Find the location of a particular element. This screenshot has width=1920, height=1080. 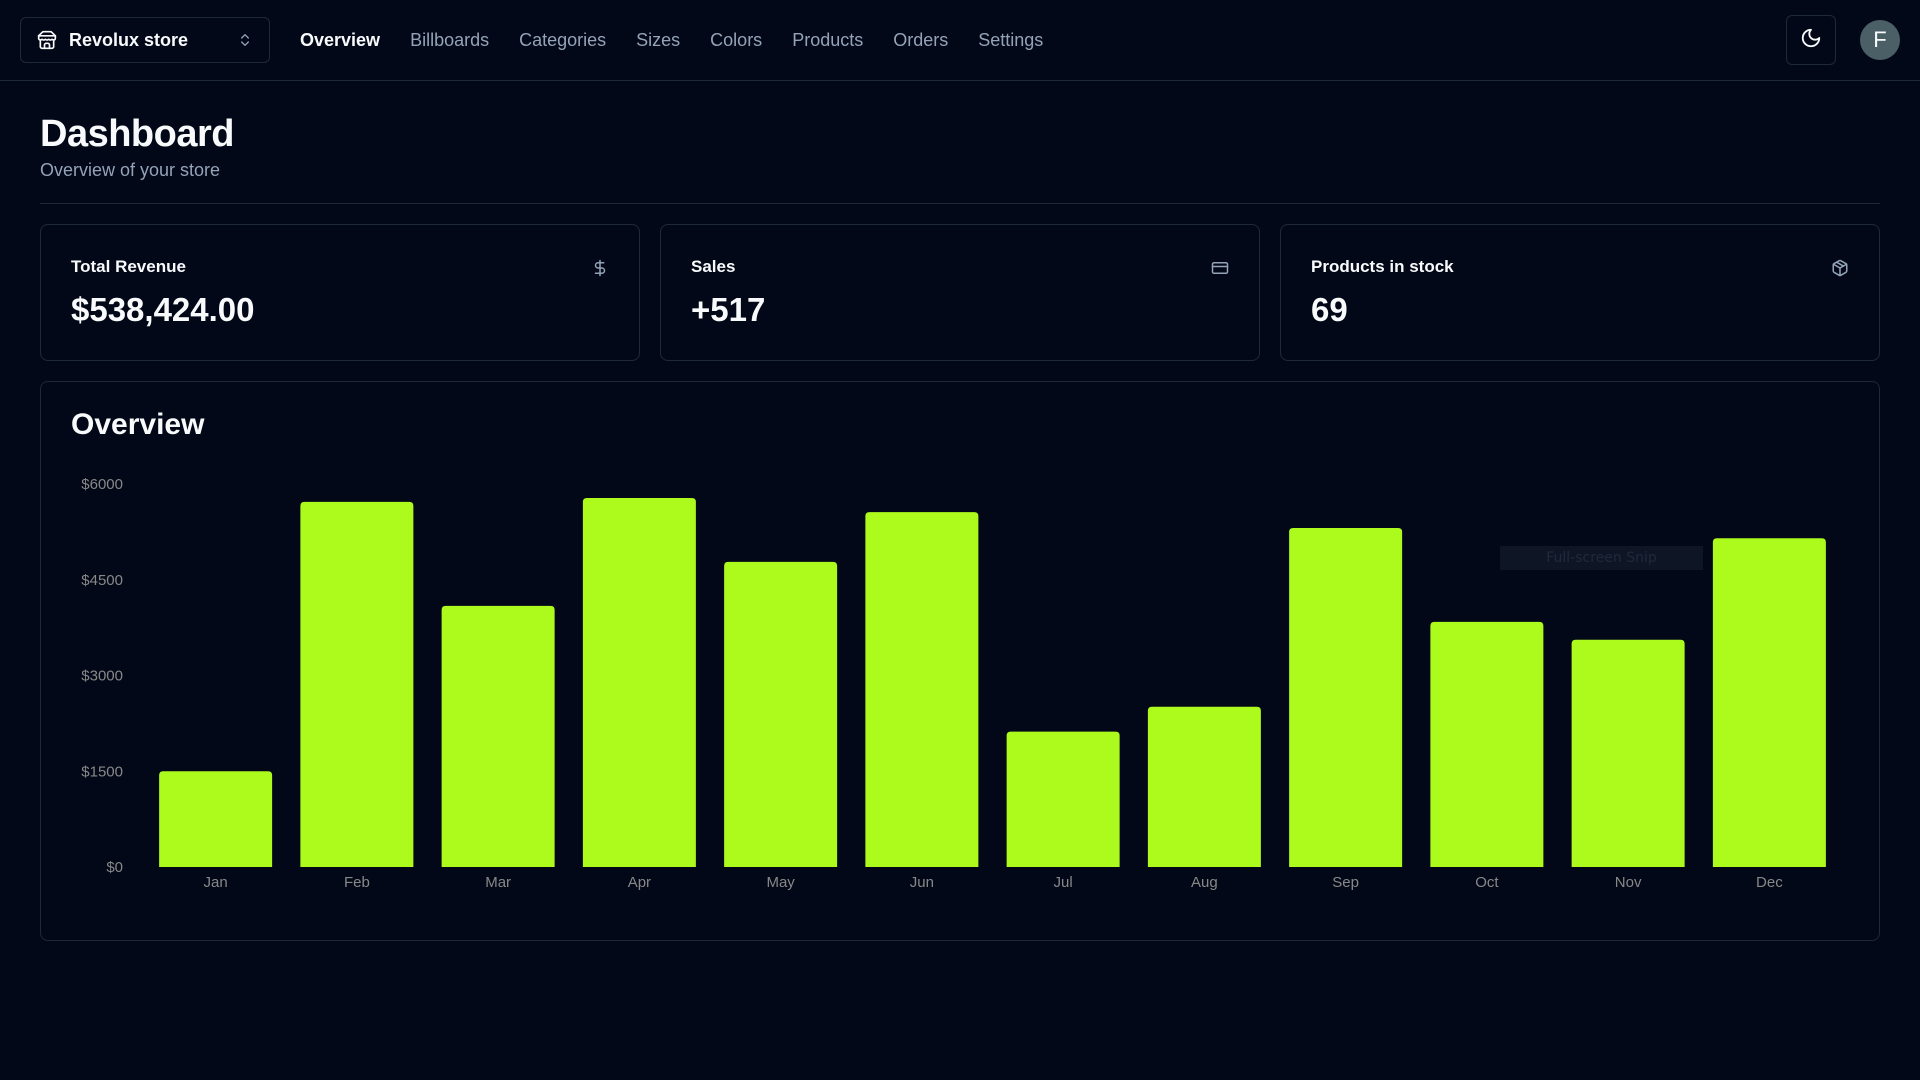

y-tick-label: $6000 is located at coordinates (102, 484).